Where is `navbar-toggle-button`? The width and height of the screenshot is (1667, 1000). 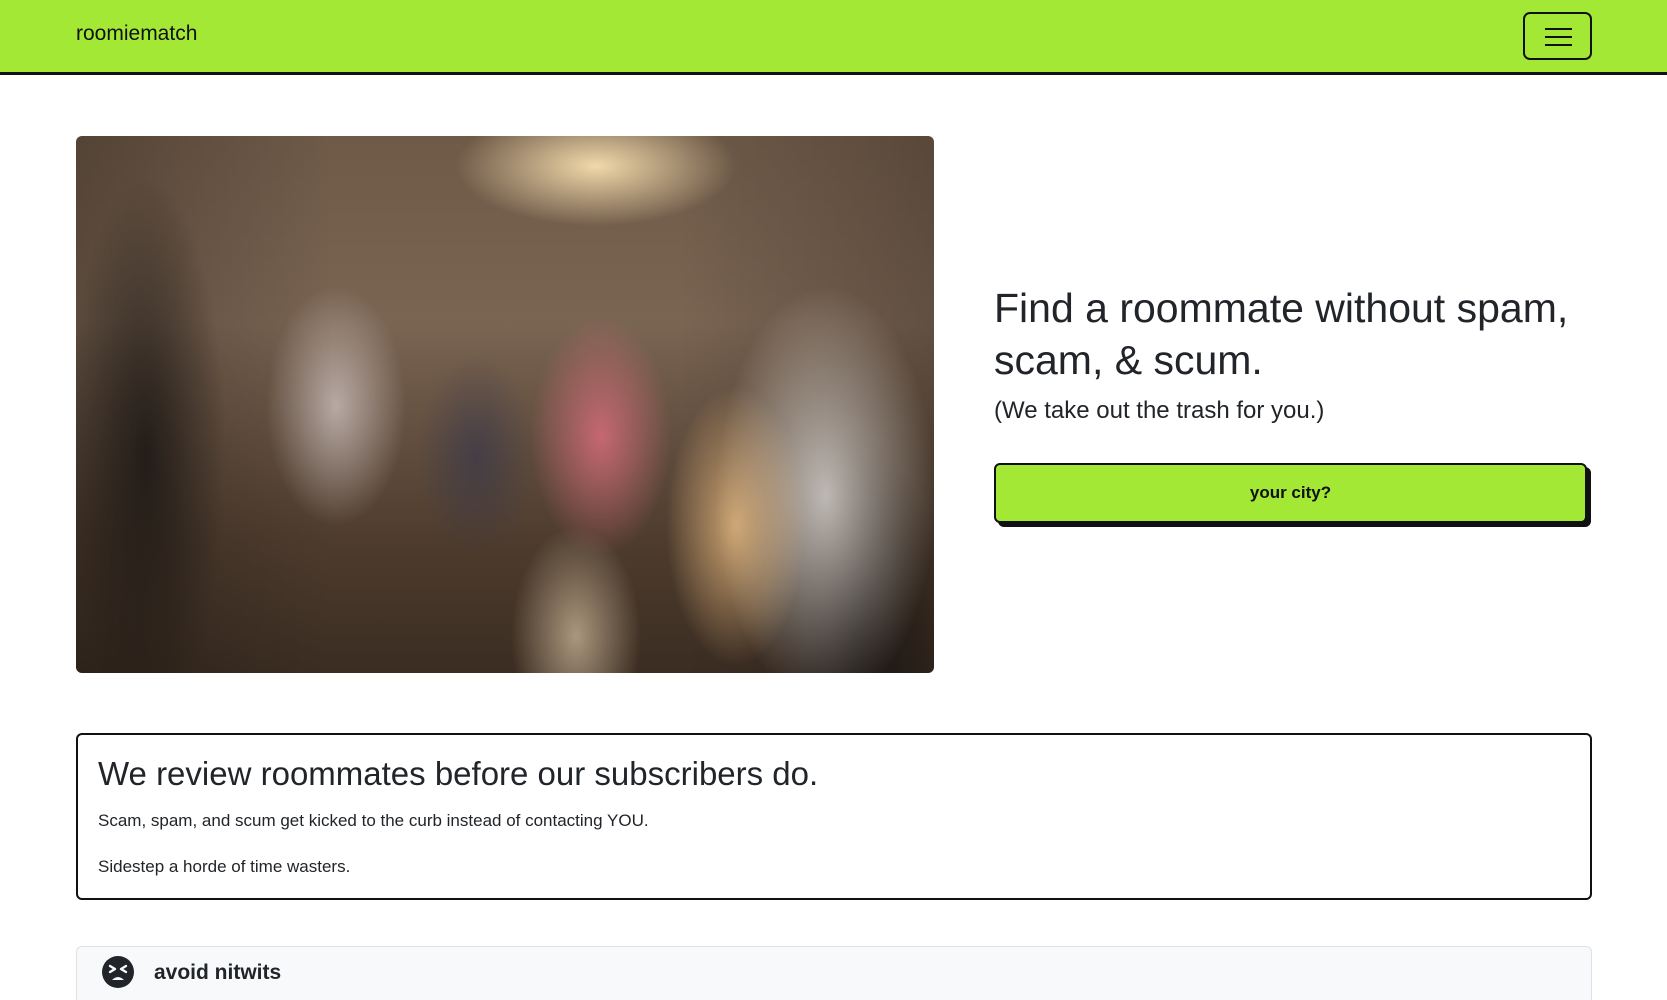 navbar-toggle-button is located at coordinates (1557, 36).